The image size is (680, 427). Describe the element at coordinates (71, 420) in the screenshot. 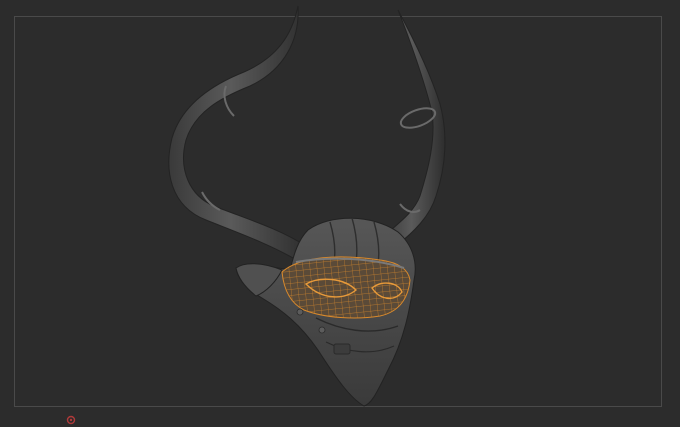

I see `axis-gizmo-icon` at that location.